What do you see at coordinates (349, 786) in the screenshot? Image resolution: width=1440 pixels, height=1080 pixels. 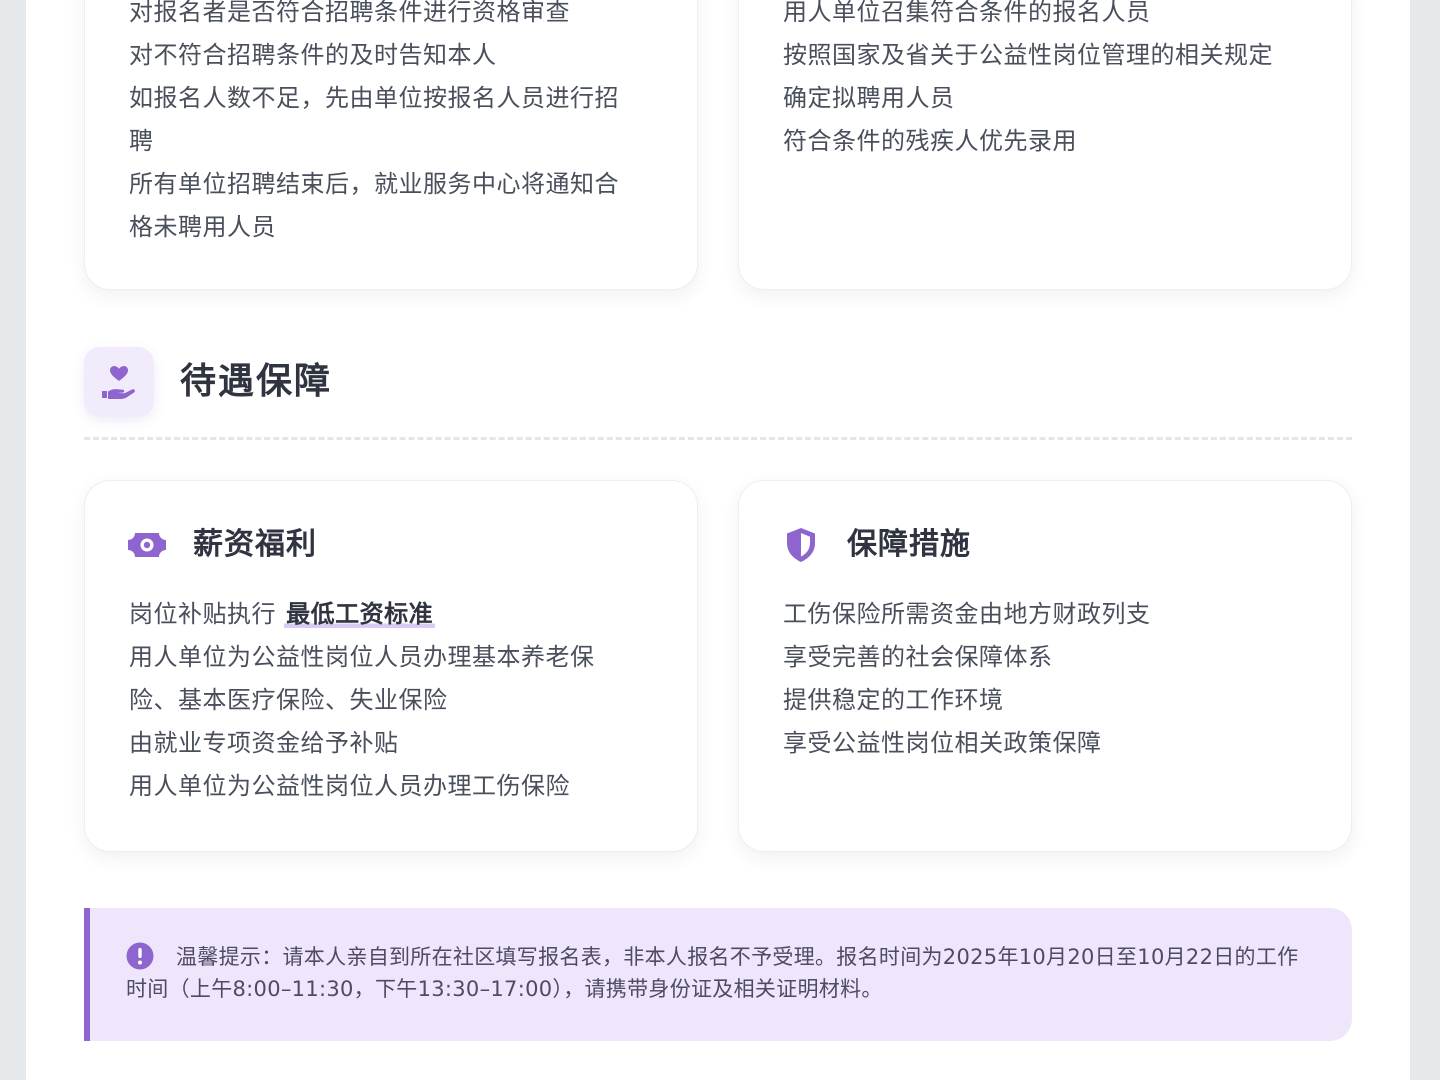 I see `list-item: 用人单位为公益性岗位人员办理工伤保险` at bounding box center [349, 786].